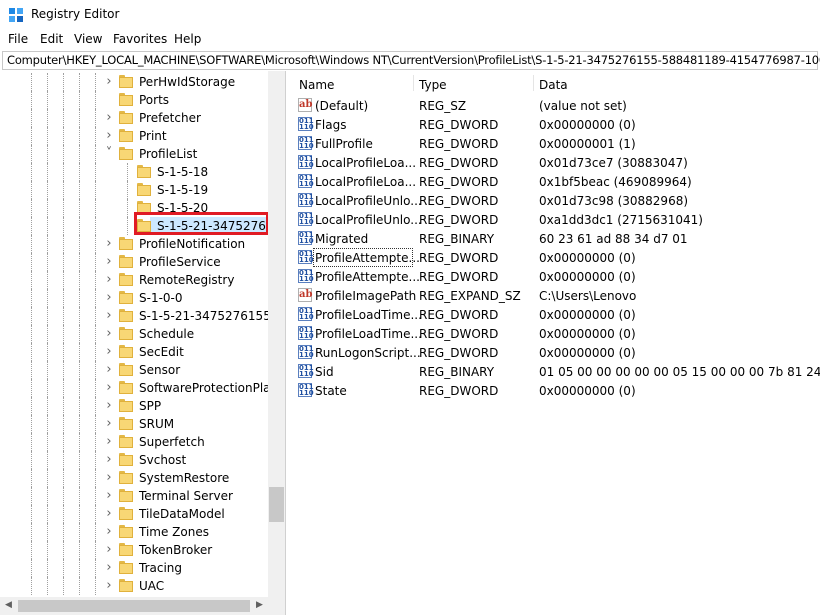 The image size is (820, 615). What do you see at coordinates (134, 352) in the screenshot?
I see `tree-node: › SecEdit` at bounding box center [134, 352].